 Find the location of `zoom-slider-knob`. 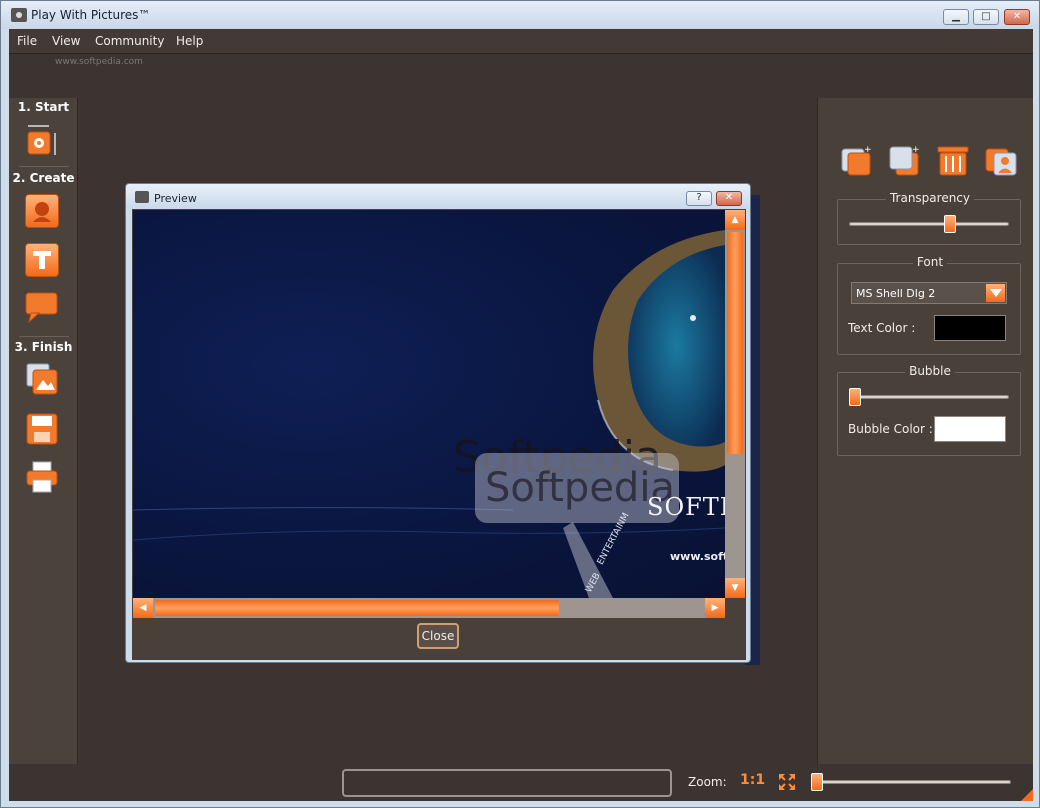

zoom-slider-knob is located at coordinates (817, 782).